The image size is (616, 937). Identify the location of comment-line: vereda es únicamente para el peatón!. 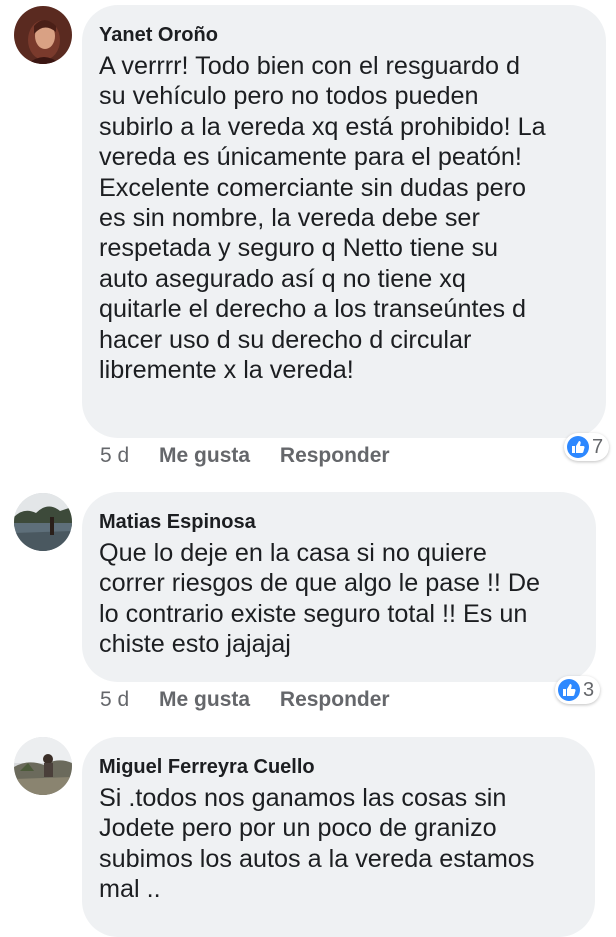
(310, 157).